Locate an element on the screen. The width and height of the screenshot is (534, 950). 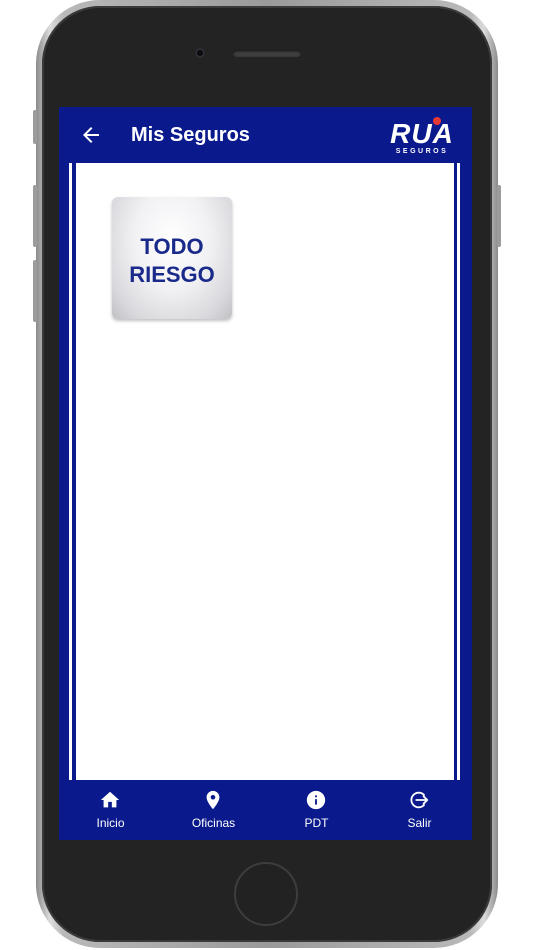
tile-label: TODO RIESGO is located at coordinates (172, 260).